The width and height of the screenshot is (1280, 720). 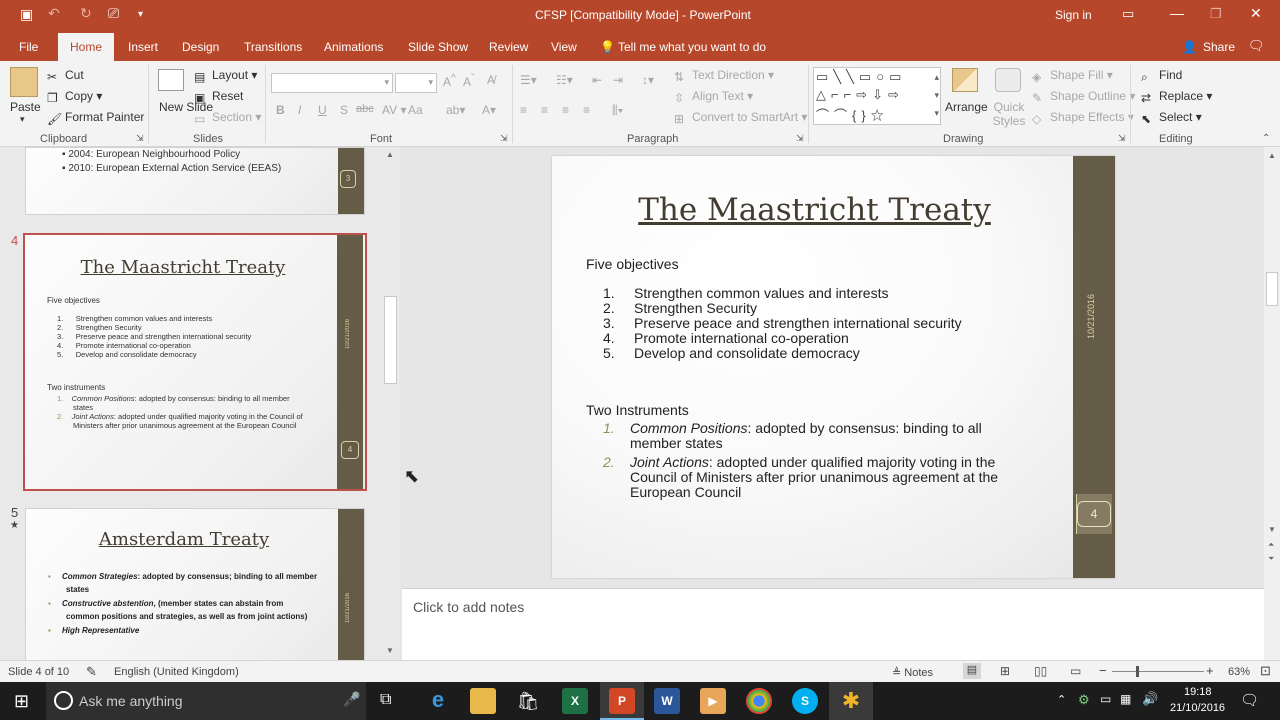 I want to click on edge-icon: e, so click(x=438, y=701).